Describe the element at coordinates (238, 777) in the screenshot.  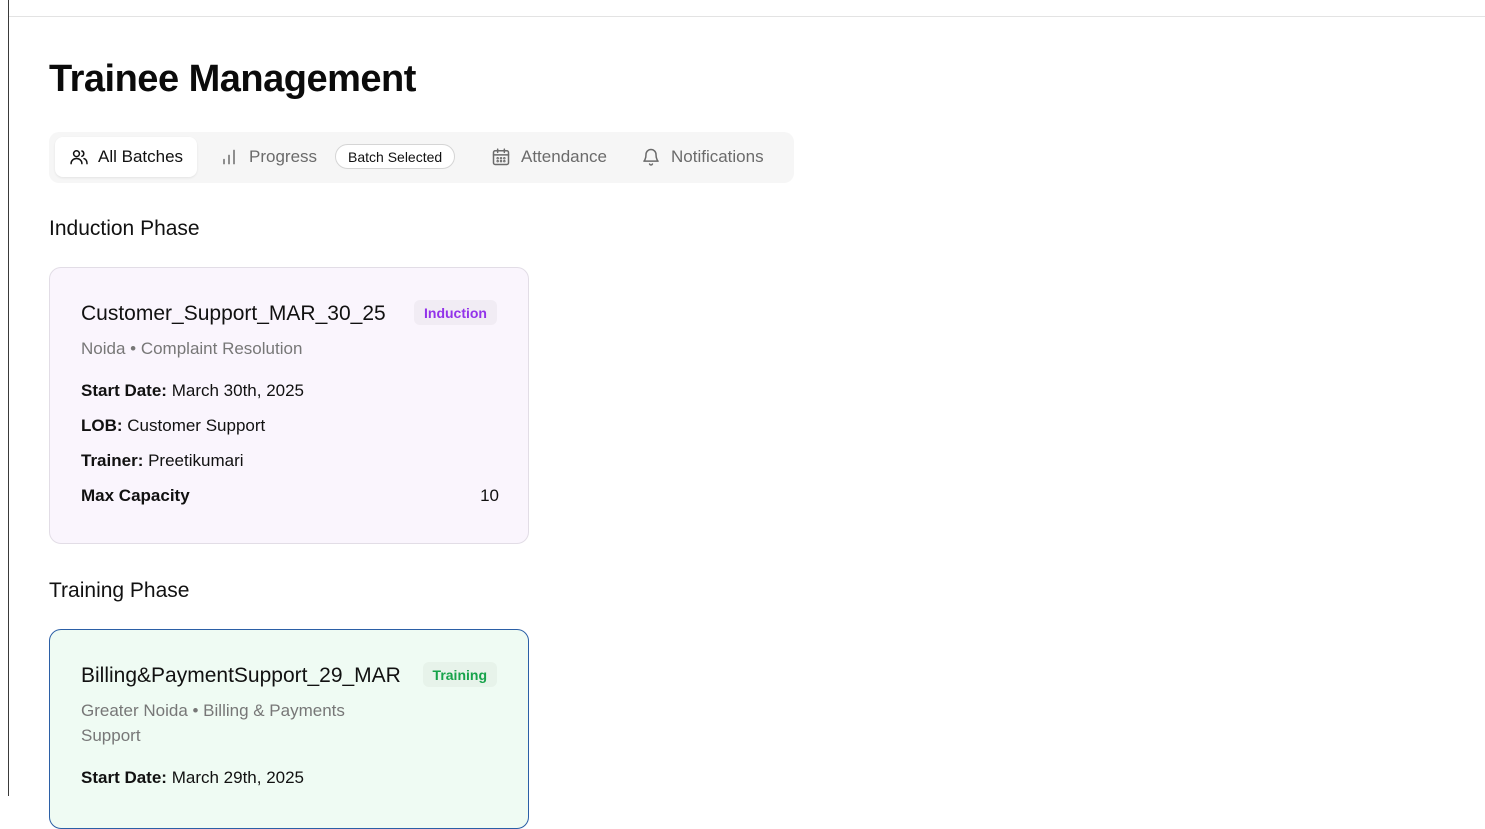
I see `start-date-value: March 29th, 2025` at that location.